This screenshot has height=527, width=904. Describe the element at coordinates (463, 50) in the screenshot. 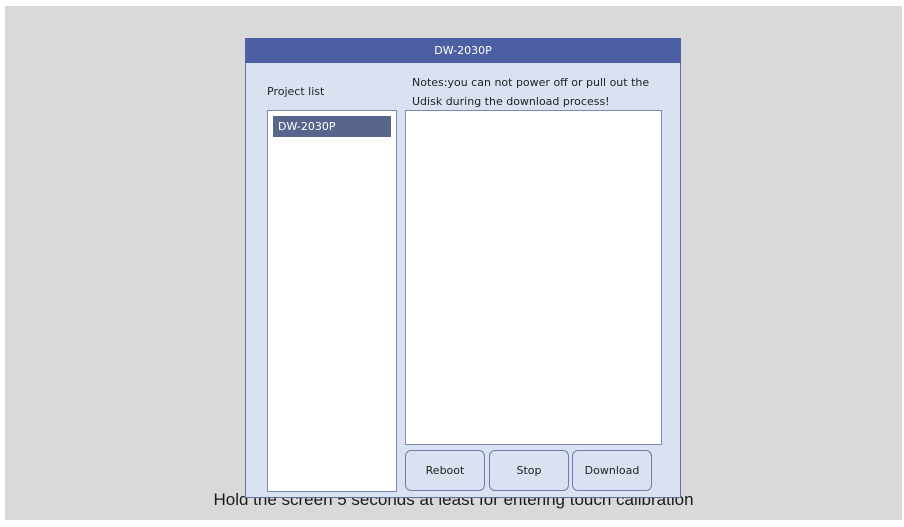

I see `window-title: DW-2030P` at that location.